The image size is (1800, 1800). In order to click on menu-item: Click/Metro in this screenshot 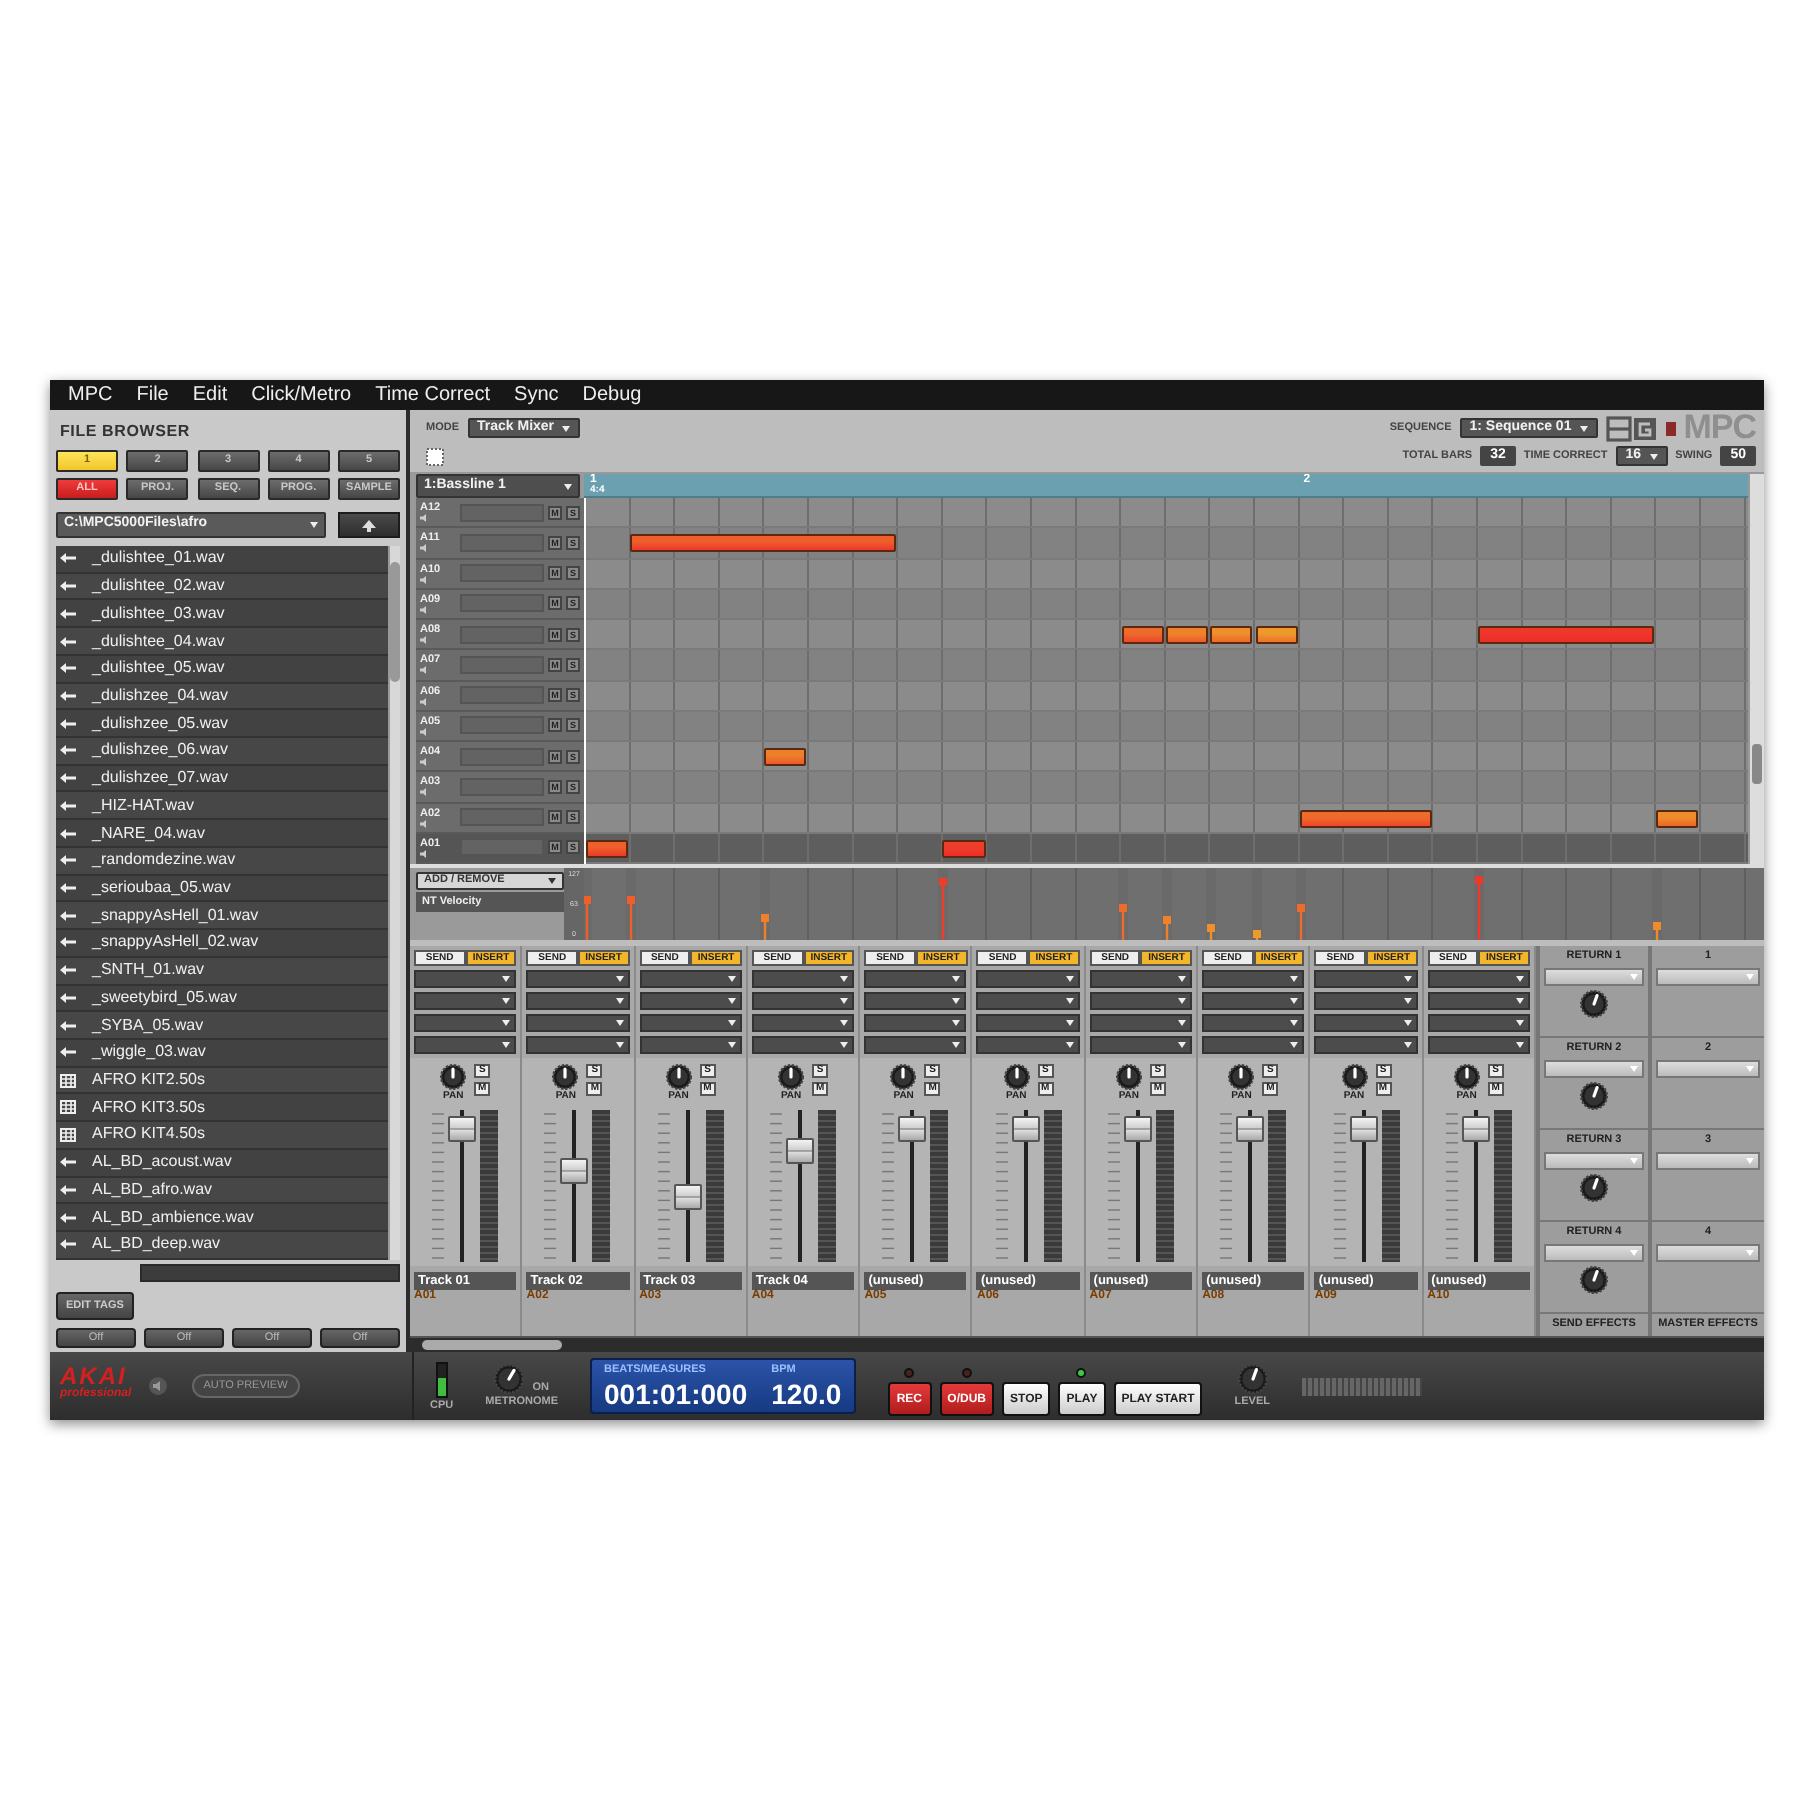, I will do `click(301, 395)`.